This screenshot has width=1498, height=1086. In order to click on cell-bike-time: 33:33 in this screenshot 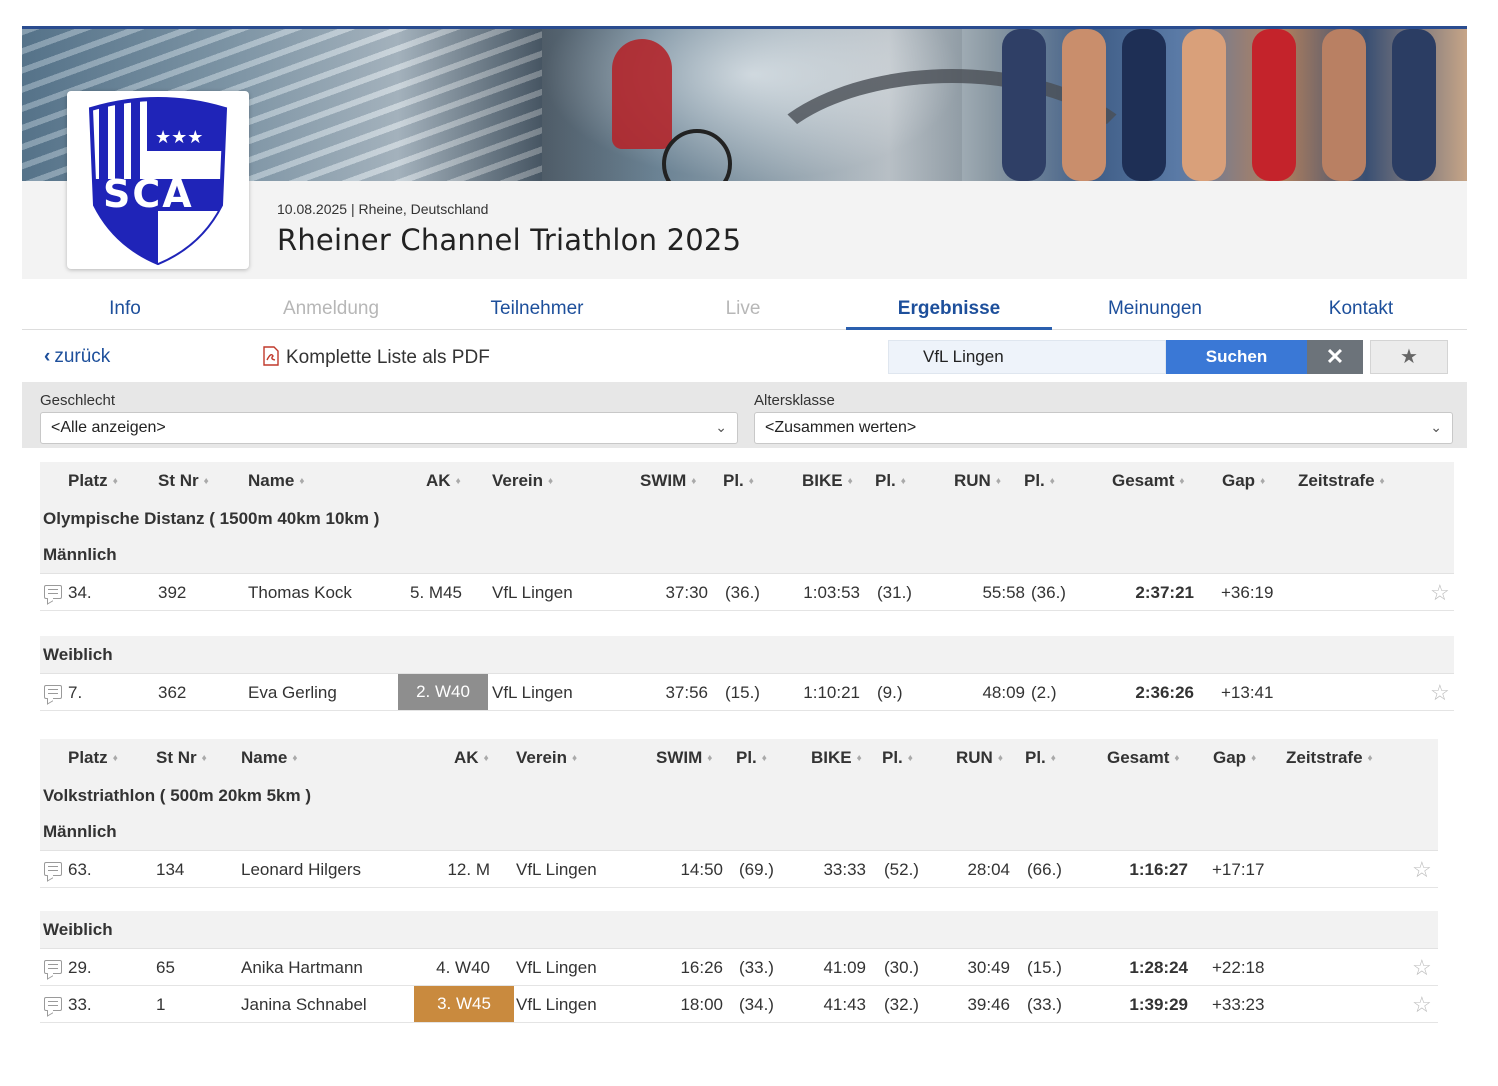, I will do `click(844, 869)`.